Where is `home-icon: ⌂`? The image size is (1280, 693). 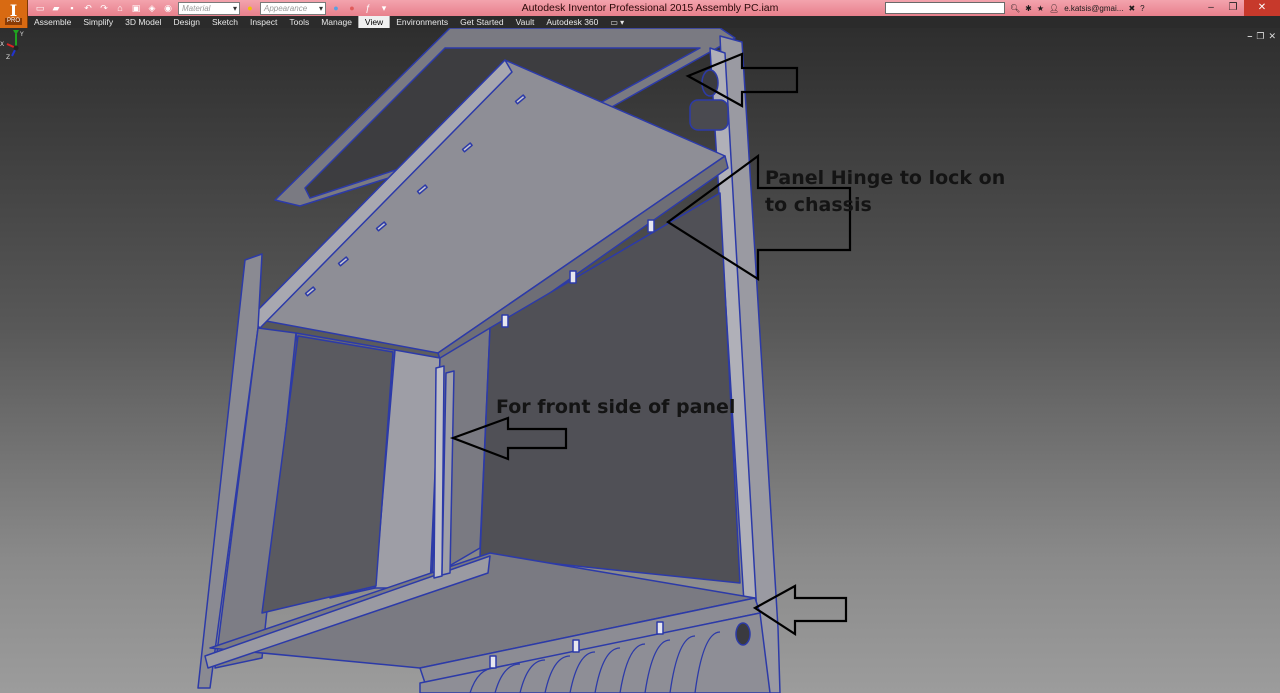
home-icon: ⌂ is located at coordinates (120, 8).